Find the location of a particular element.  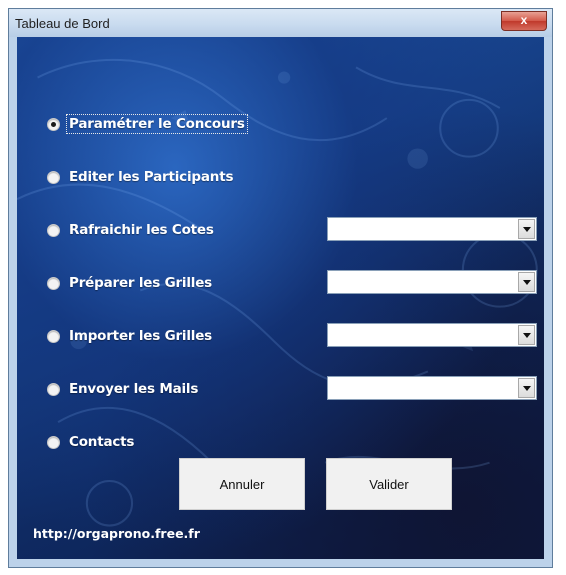

option-label: Editer les Participants is located at coordinates (151, 177).